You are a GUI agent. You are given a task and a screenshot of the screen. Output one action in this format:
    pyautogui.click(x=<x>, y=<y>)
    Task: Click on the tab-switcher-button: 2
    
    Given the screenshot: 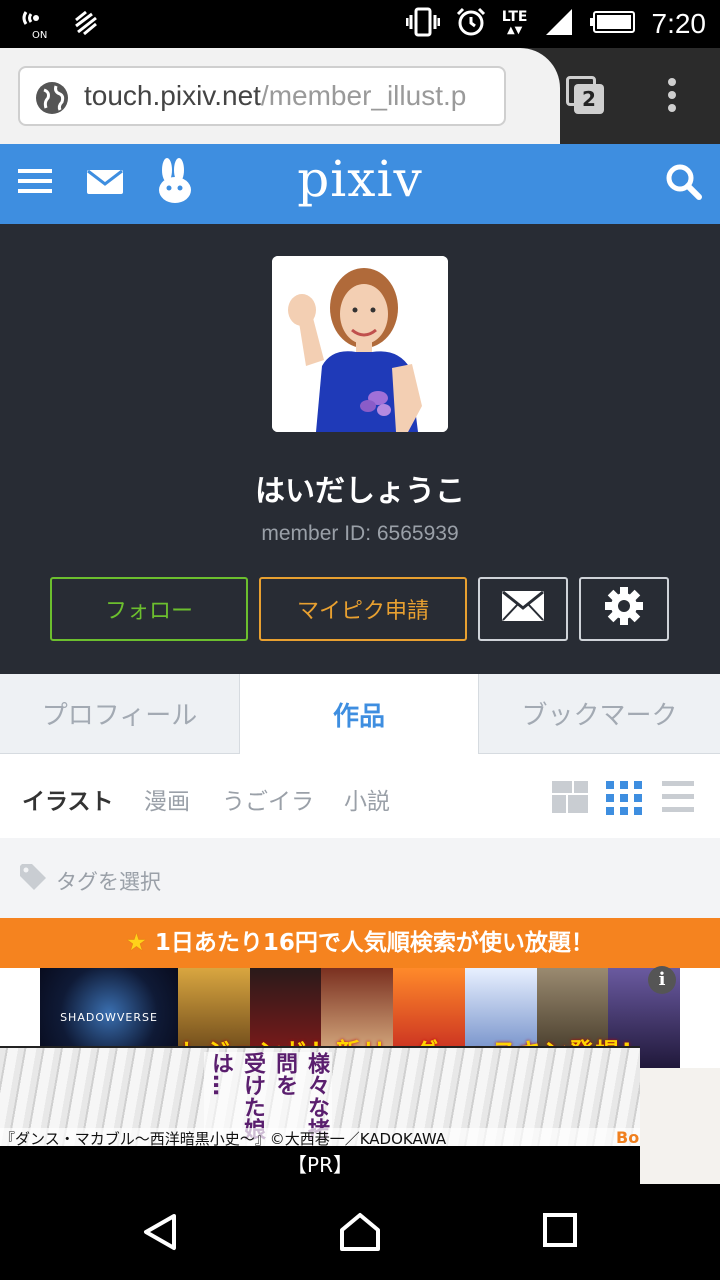 What is the action you would take?
    pyautogui.click(x=586, y=96)
    